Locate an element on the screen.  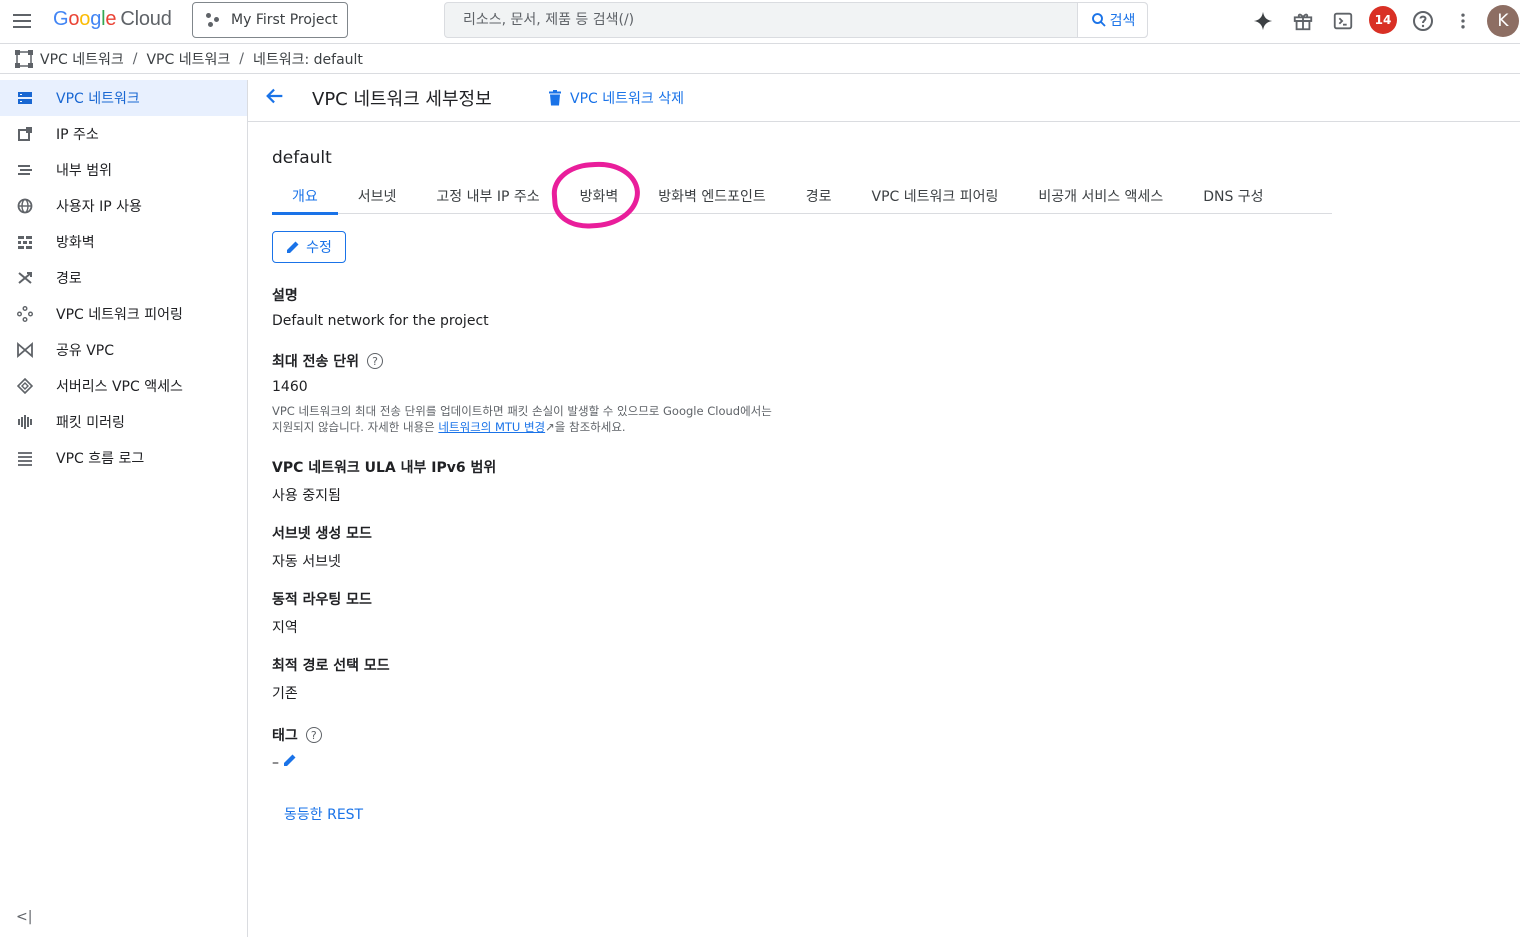
equivalent-rest-link: 동등한 REST is located at coordinates (323, 814).